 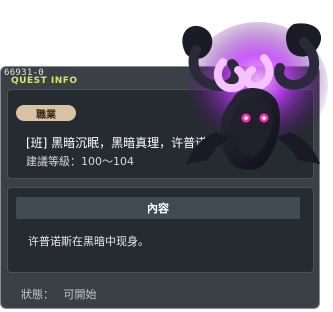 What do you see at coordinates (88, 241) in the screenshot?
I see `content-text: 许普诺斯在黑暗中现身。` at bounding box center [88, 241].